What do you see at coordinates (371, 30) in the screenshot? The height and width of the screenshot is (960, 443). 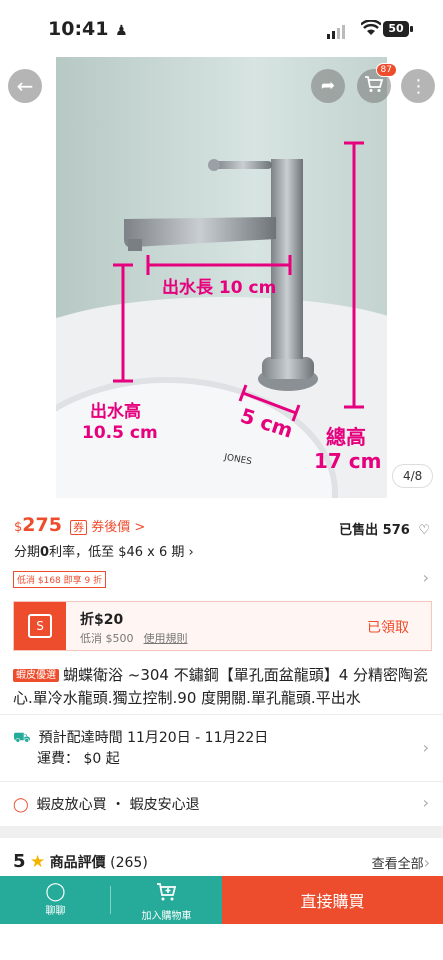 I see `wifi-icon` at bounding box center [371, 30].